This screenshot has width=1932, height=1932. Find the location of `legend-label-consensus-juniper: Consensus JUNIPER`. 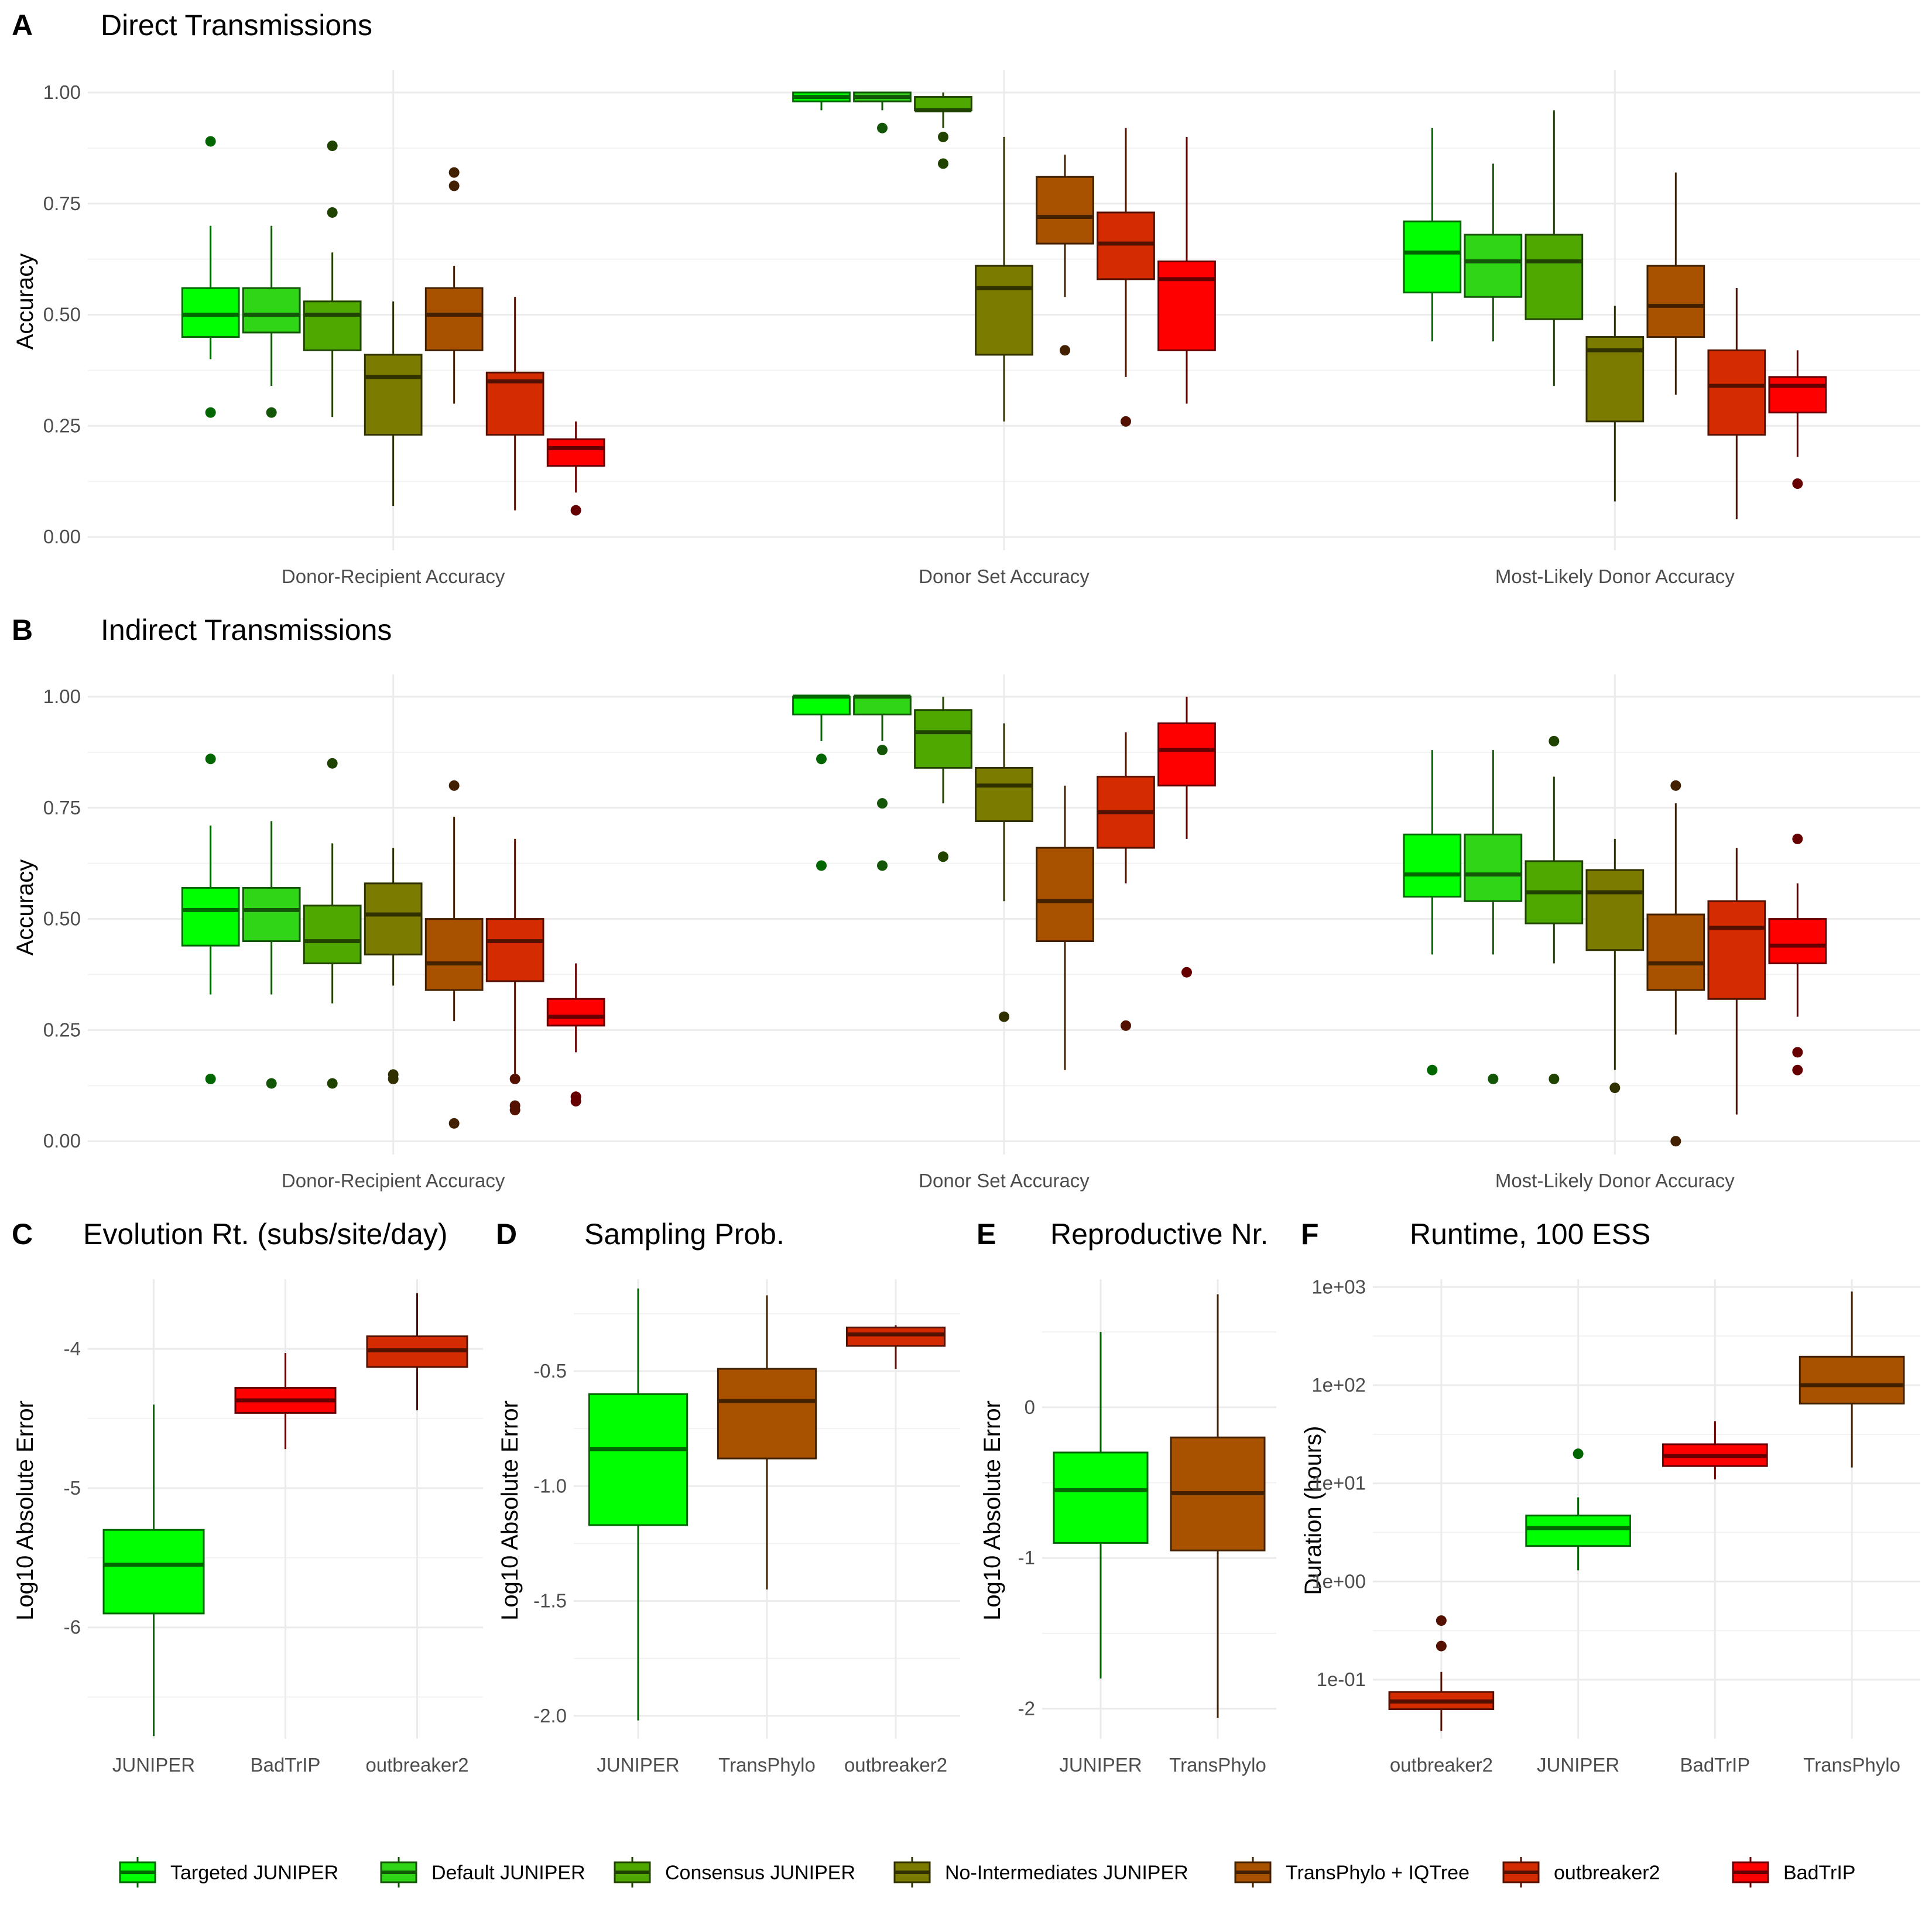

legend-label-consensus-juniper: Consensus JUNIPER is located at coordinates (760, 1873).